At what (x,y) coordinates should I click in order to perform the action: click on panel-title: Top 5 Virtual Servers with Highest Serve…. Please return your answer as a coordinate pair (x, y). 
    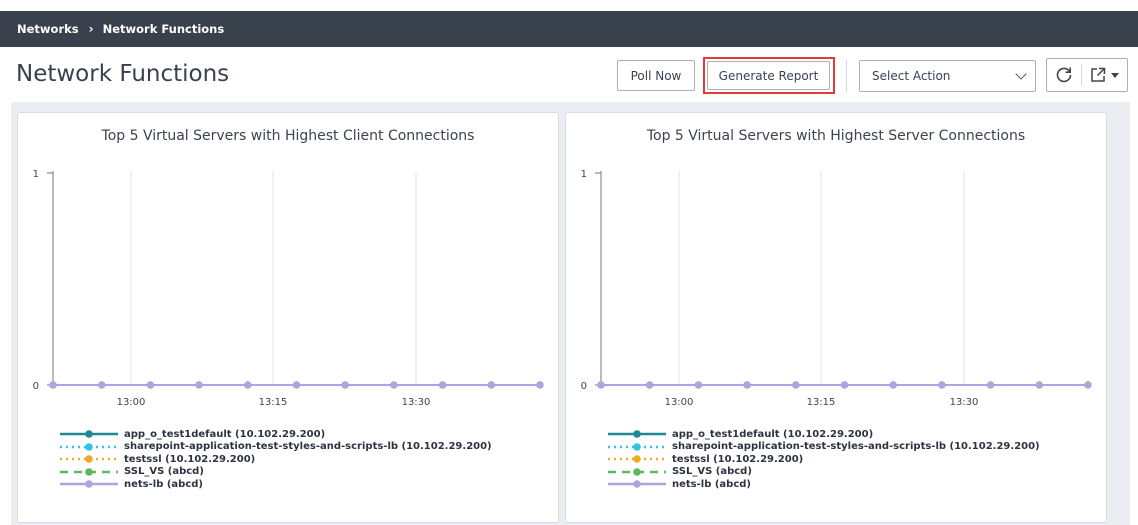
    Looking at the image, I should click on (836, 136).